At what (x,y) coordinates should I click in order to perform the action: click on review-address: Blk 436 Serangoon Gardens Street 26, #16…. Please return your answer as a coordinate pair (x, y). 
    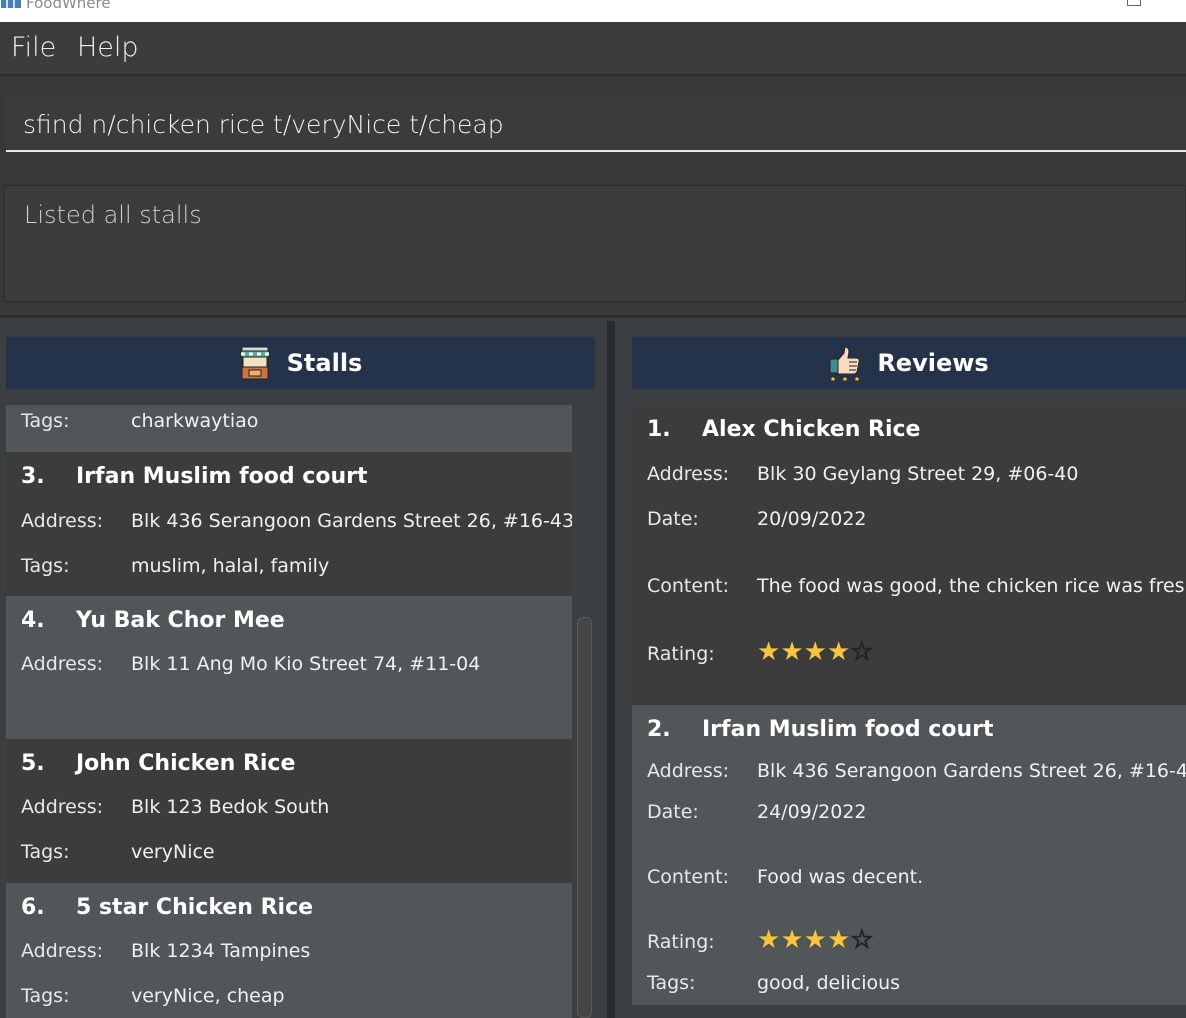
    Looking at the image, I should click on (971, 771).